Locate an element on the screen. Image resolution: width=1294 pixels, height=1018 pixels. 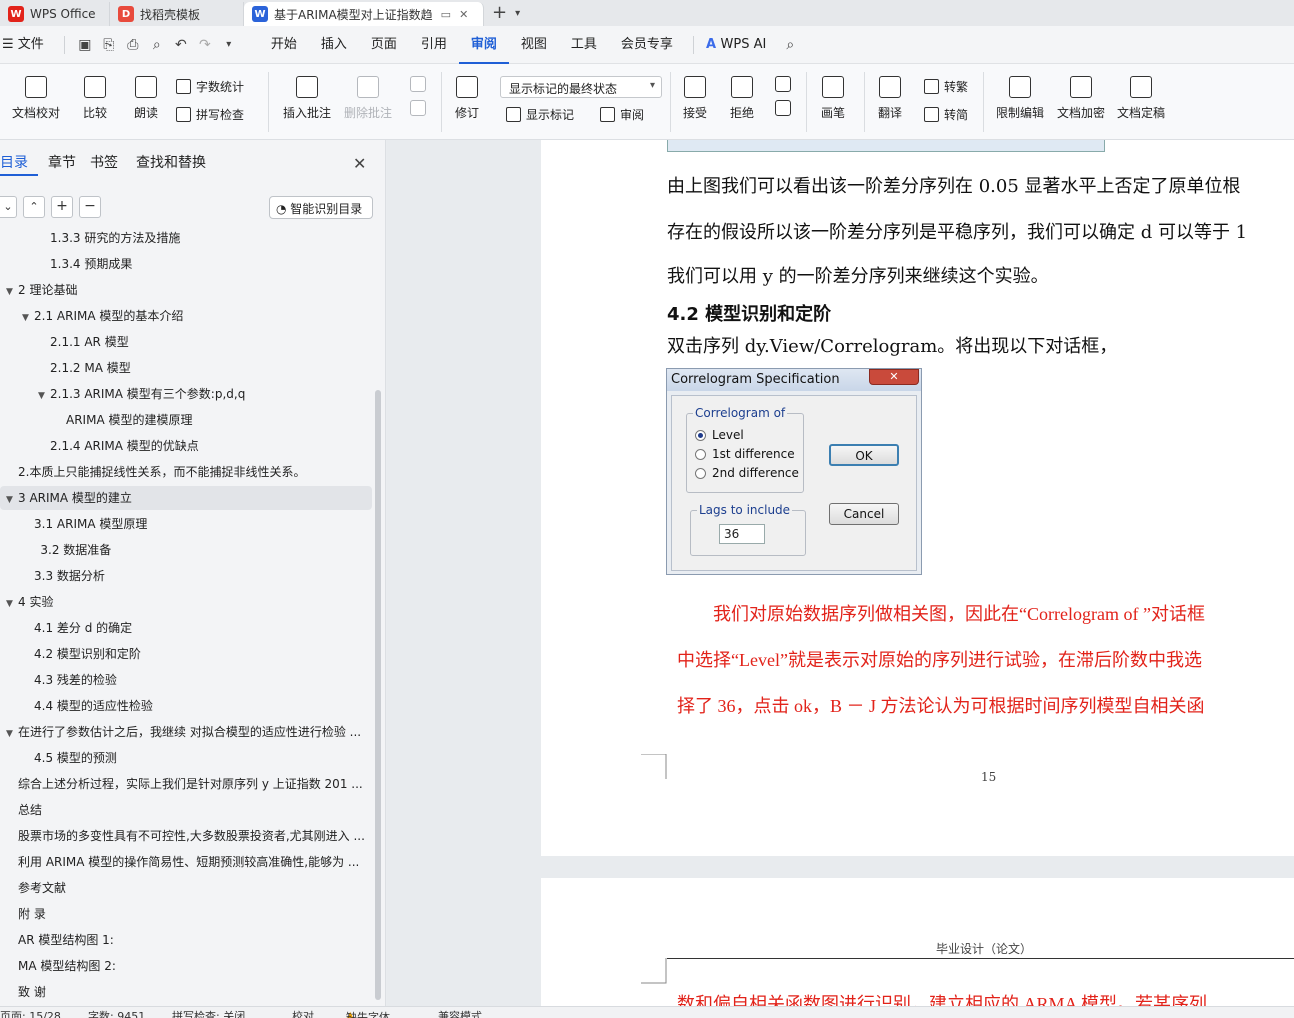
spell-check-button: 拼写检查 is located at coordinates (210, 114).